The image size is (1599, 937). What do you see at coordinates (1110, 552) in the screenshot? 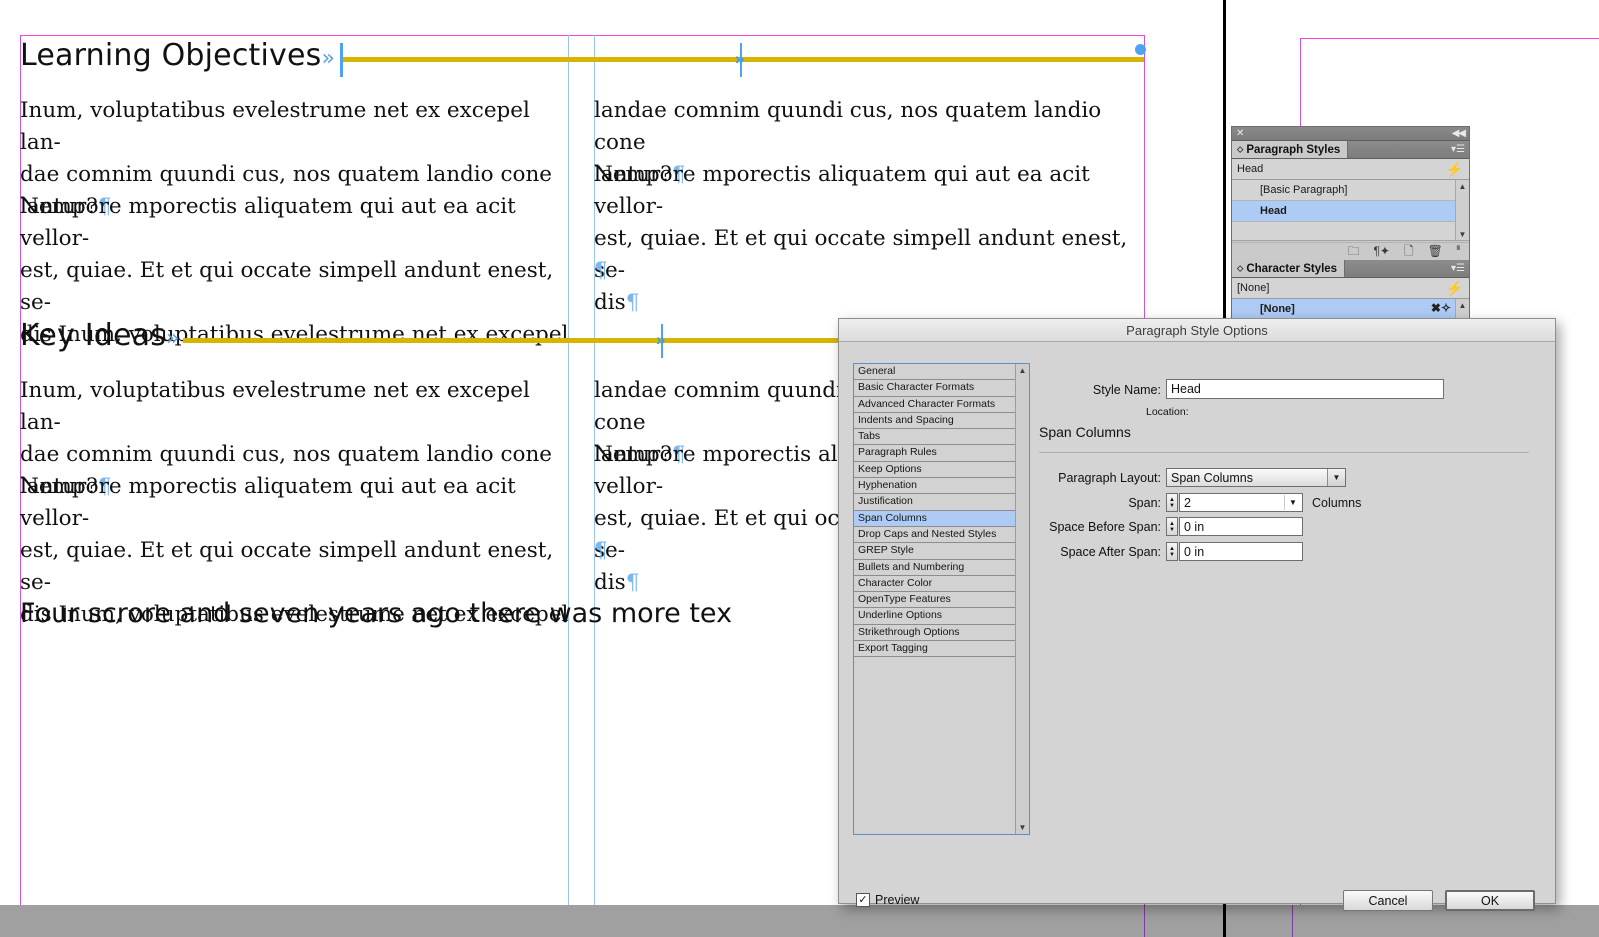
I see `space-after-span-label: Space After Span:` at bounding box center [1110, 552].